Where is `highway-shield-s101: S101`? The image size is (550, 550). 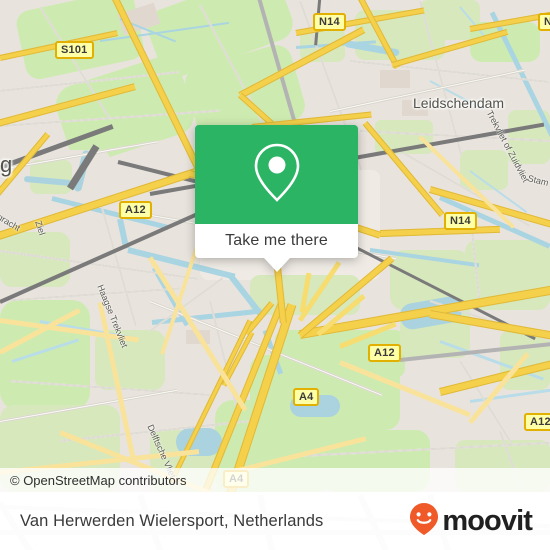
highway-shield-s101: S101 is located at coordinates (74, 50).